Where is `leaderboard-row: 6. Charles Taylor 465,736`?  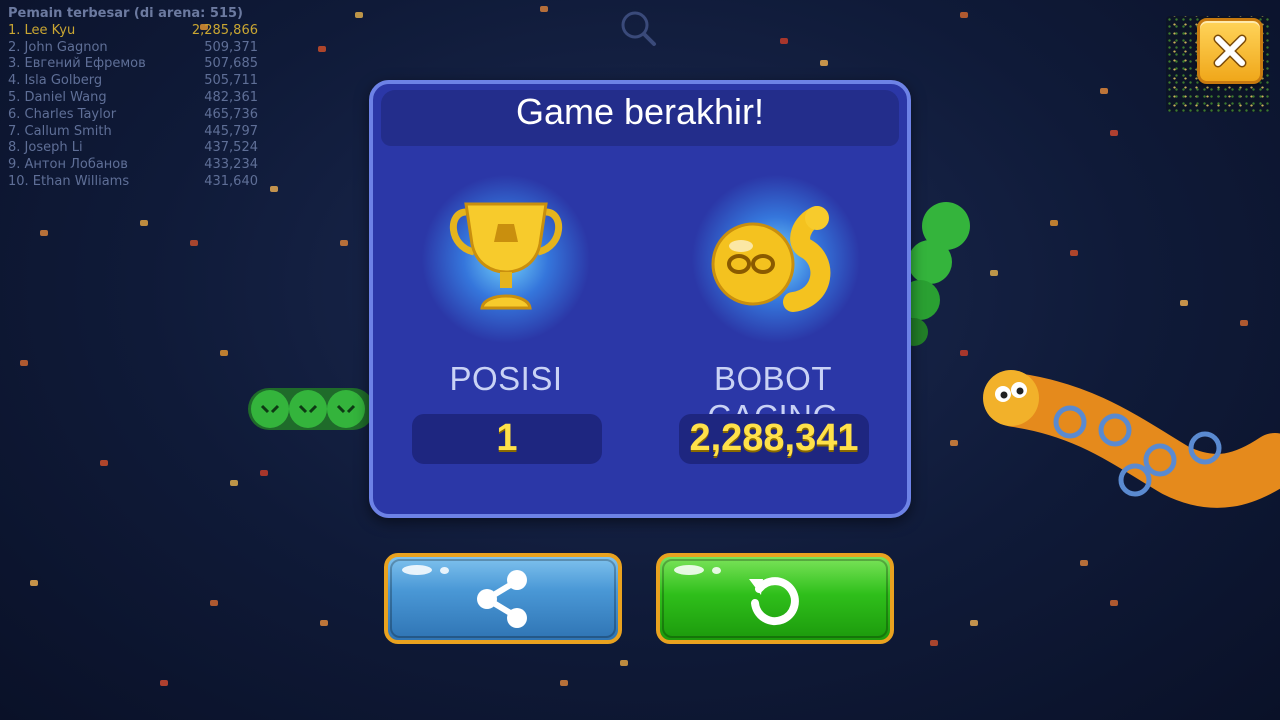 leaderboard-row: 6. Charles Taylor 465,736 is located at coordinates (133, 114).